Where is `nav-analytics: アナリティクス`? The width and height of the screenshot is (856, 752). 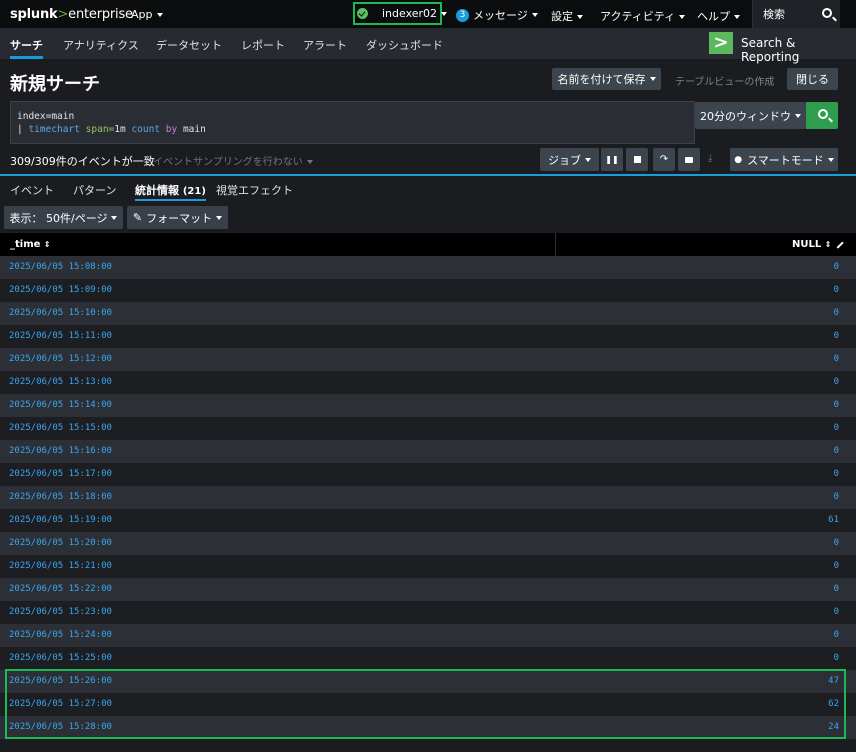
nav-analytics: アナリティクス is located at coordinates (101, 45).